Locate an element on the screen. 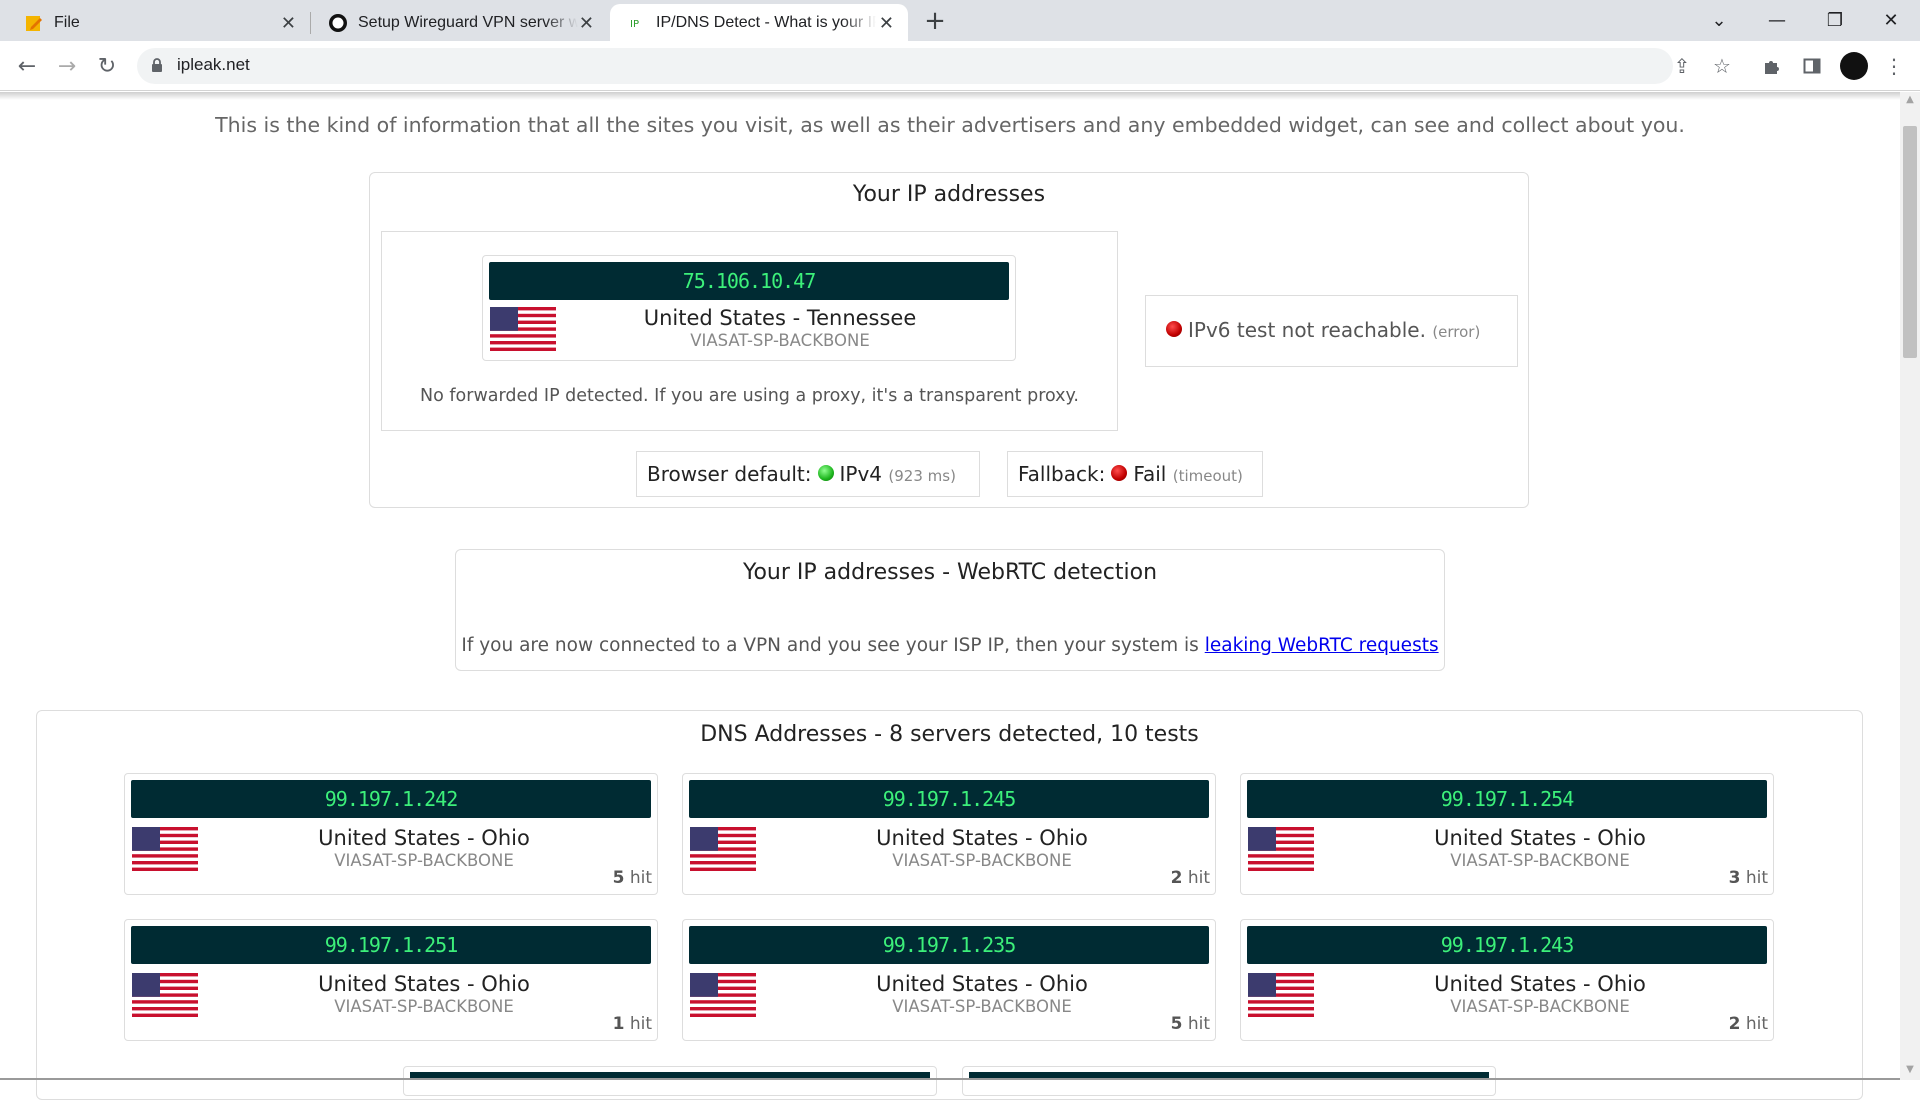 This screenshot has width=1920, height=1100. bookmark-star-icon: ☆ is located at coordinates (1722, 66).